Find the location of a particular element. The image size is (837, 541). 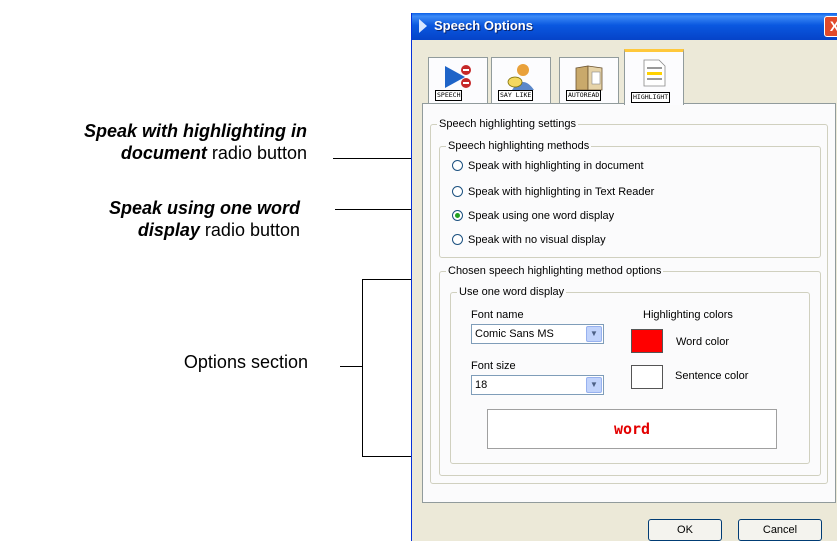

say-like-person-icon is located at coordinates (520, 77).